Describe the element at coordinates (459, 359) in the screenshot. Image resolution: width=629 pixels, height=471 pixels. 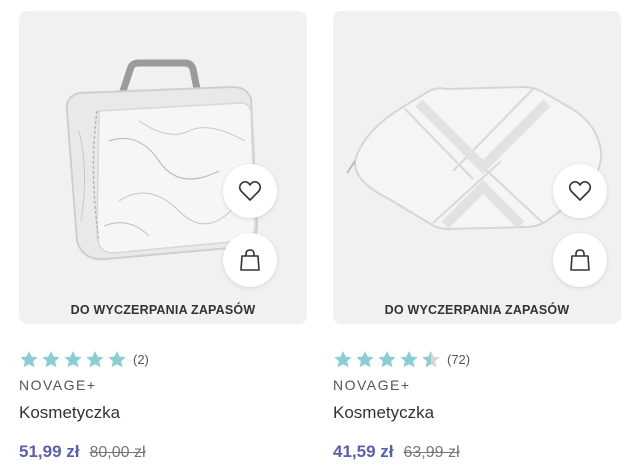
I see `rating-count: (72)` at that location.